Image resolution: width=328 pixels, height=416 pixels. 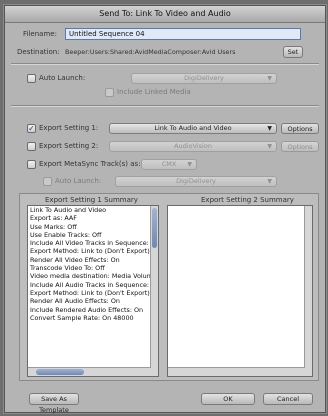 I want to click on export-setting-2-checkbox, so click(x=31, y=146).